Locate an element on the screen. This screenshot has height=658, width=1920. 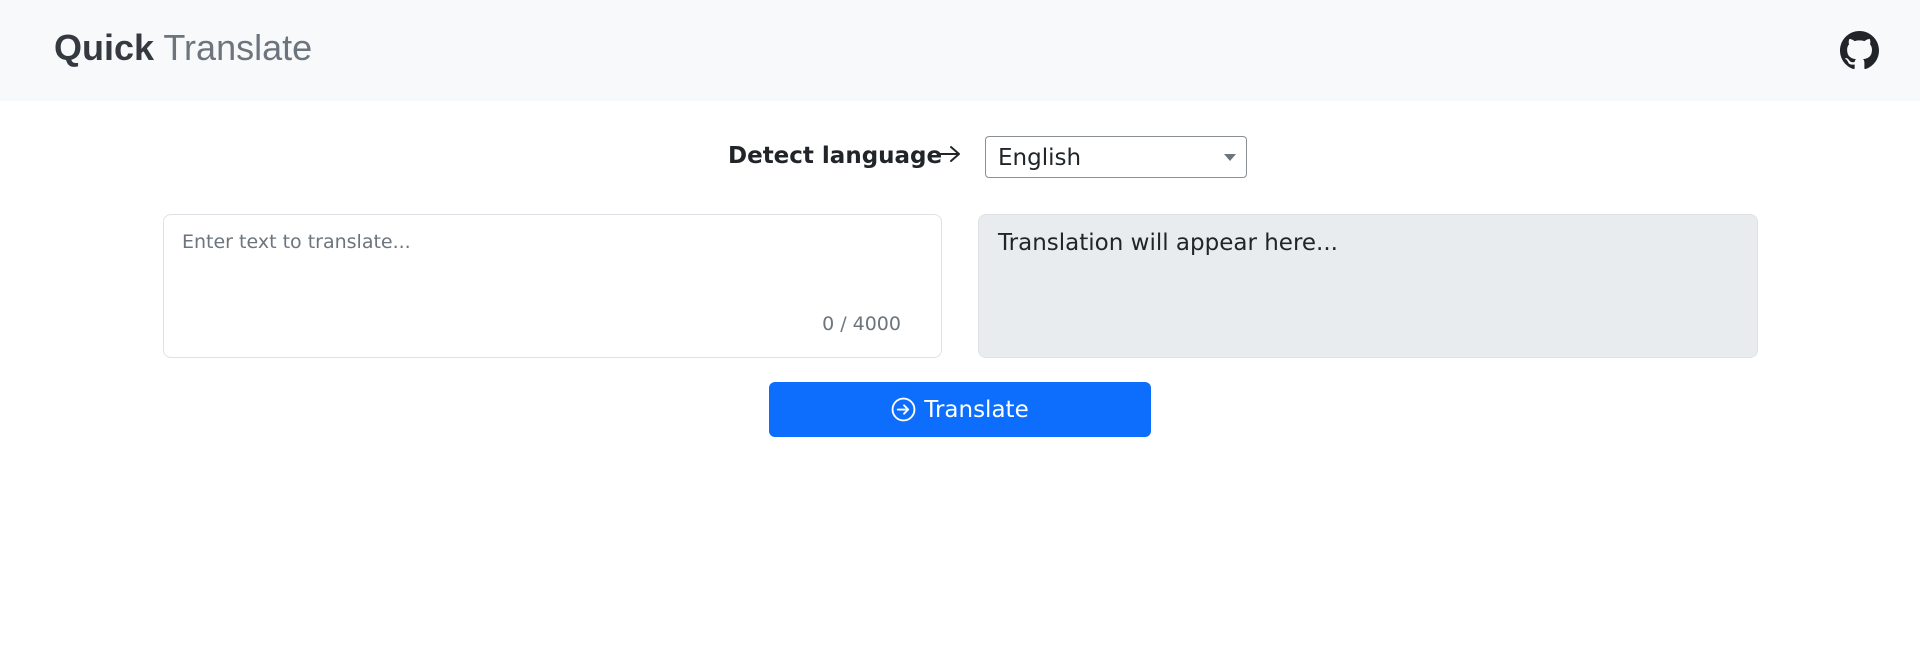
translate-button: Translate is located at coordinates (960, 409).